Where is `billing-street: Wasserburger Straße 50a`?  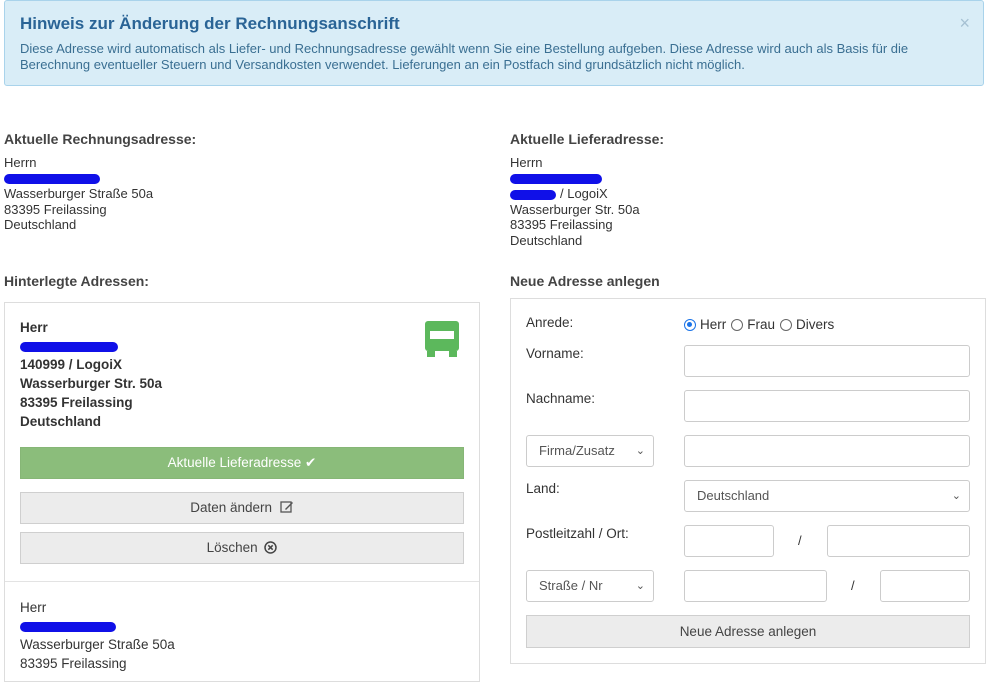 billing-street: Wasserburger Straße 50a is located at coordinates (79, 193).